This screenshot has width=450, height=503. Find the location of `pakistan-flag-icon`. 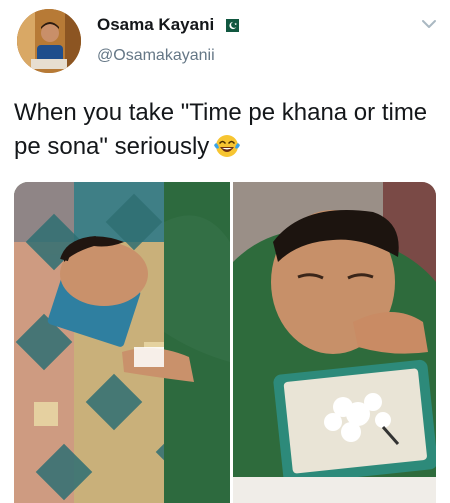

pakistan-flag-icon is located at coordinates (231, 25).